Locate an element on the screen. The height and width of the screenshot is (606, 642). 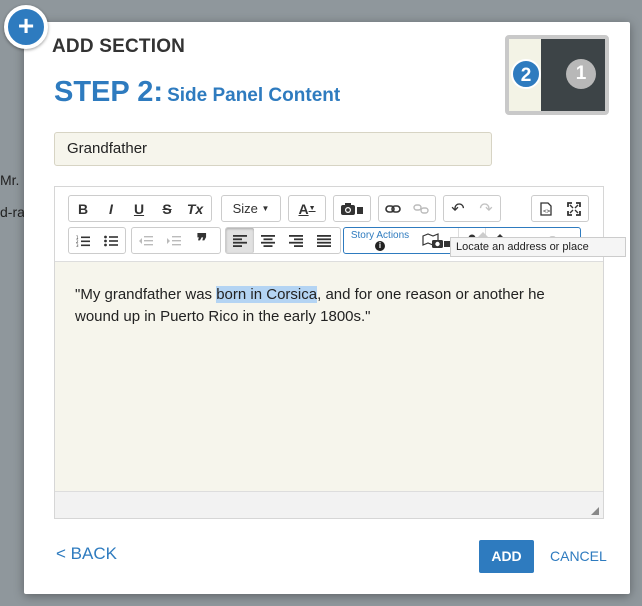
align-left-icon is located at coordinates (240, 240).